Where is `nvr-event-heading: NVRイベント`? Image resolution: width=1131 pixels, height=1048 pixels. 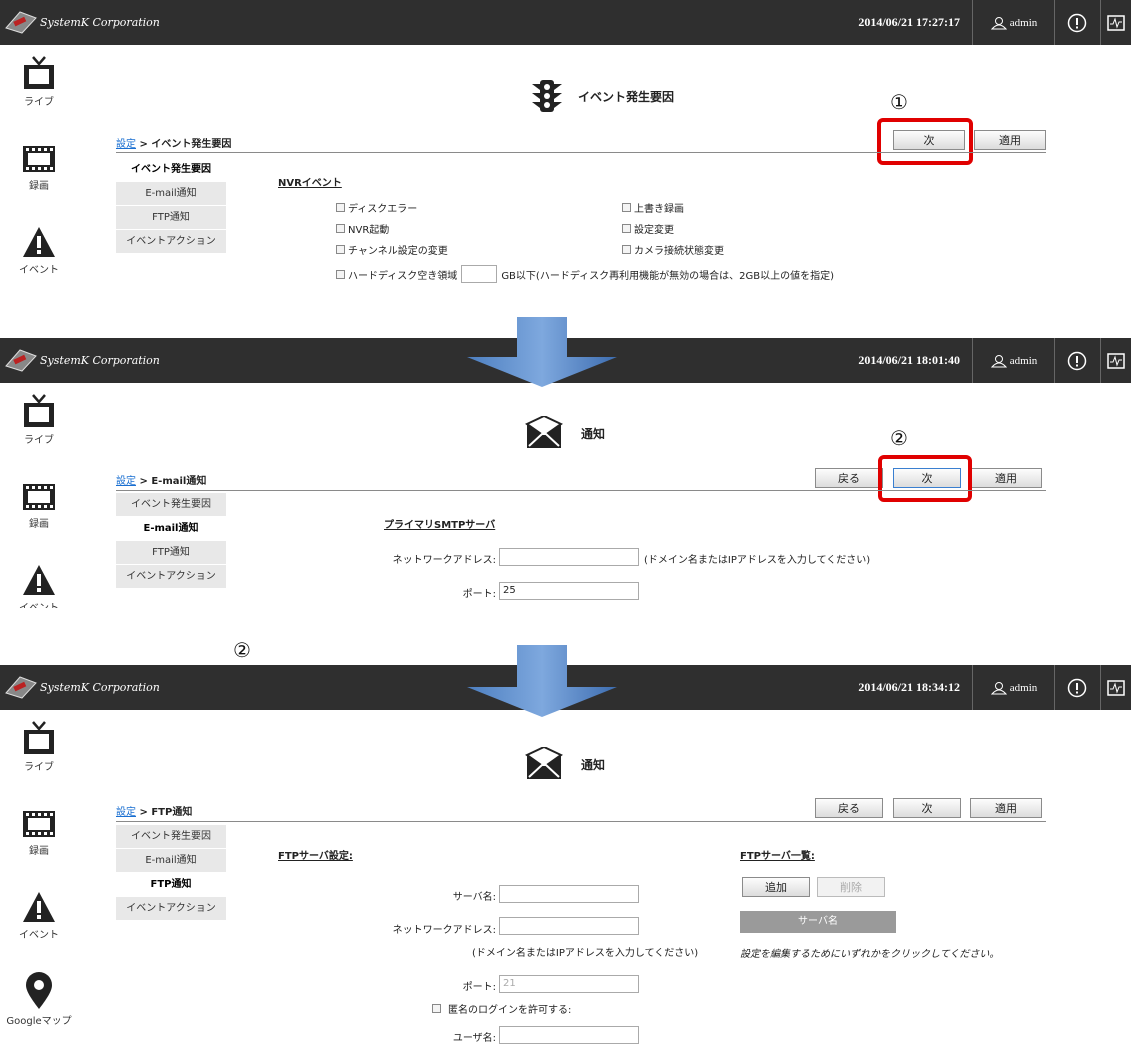 nvr-event-heading: NVRイベント is located at coordinates (310, 183).